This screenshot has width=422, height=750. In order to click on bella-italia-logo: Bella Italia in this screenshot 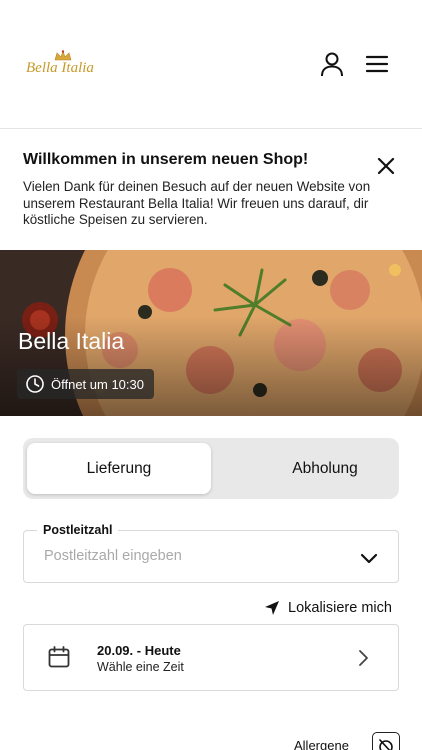, I will do `click(63, 65)`.